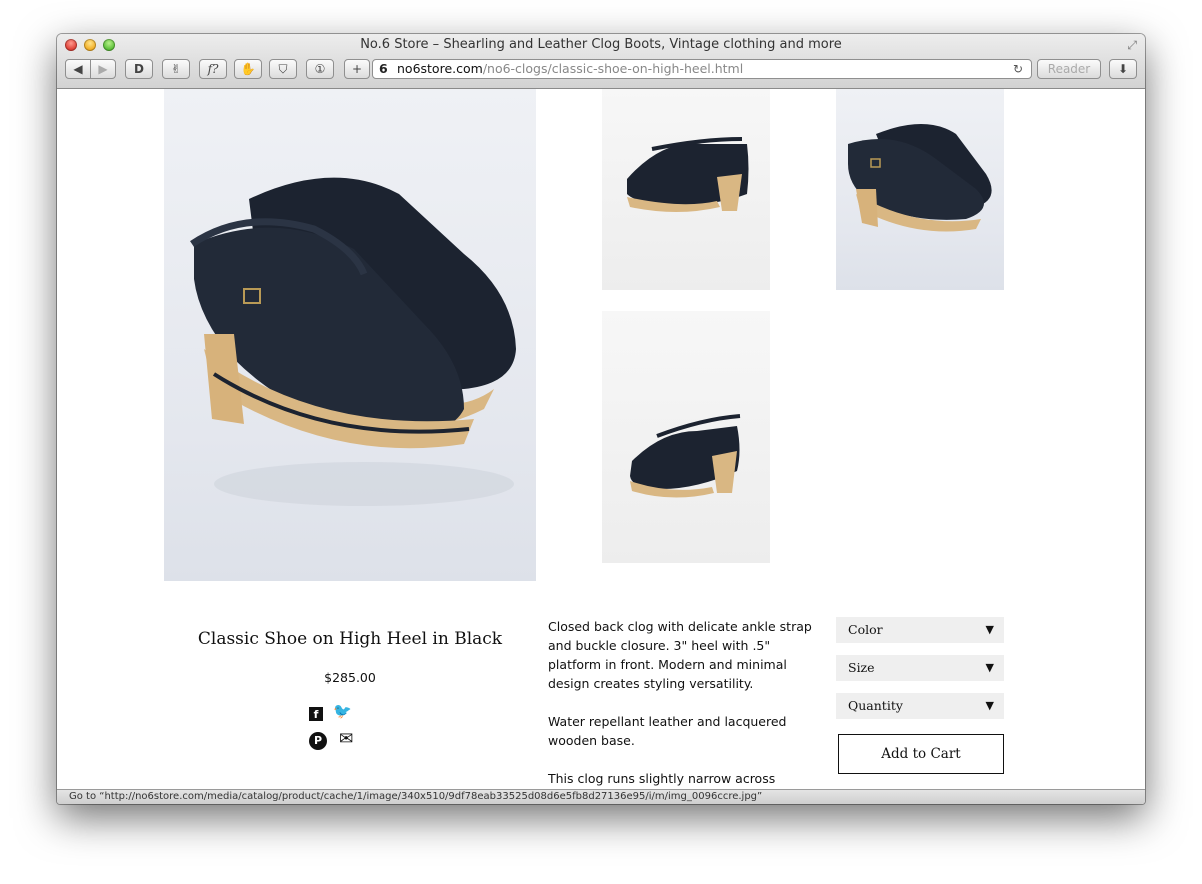 Image resolution: width=1202 pixels, height=884 pixels. Describe the element at coordinates (1018, 69) in the screenshot. I see `reload-icon: ↻` at that location.